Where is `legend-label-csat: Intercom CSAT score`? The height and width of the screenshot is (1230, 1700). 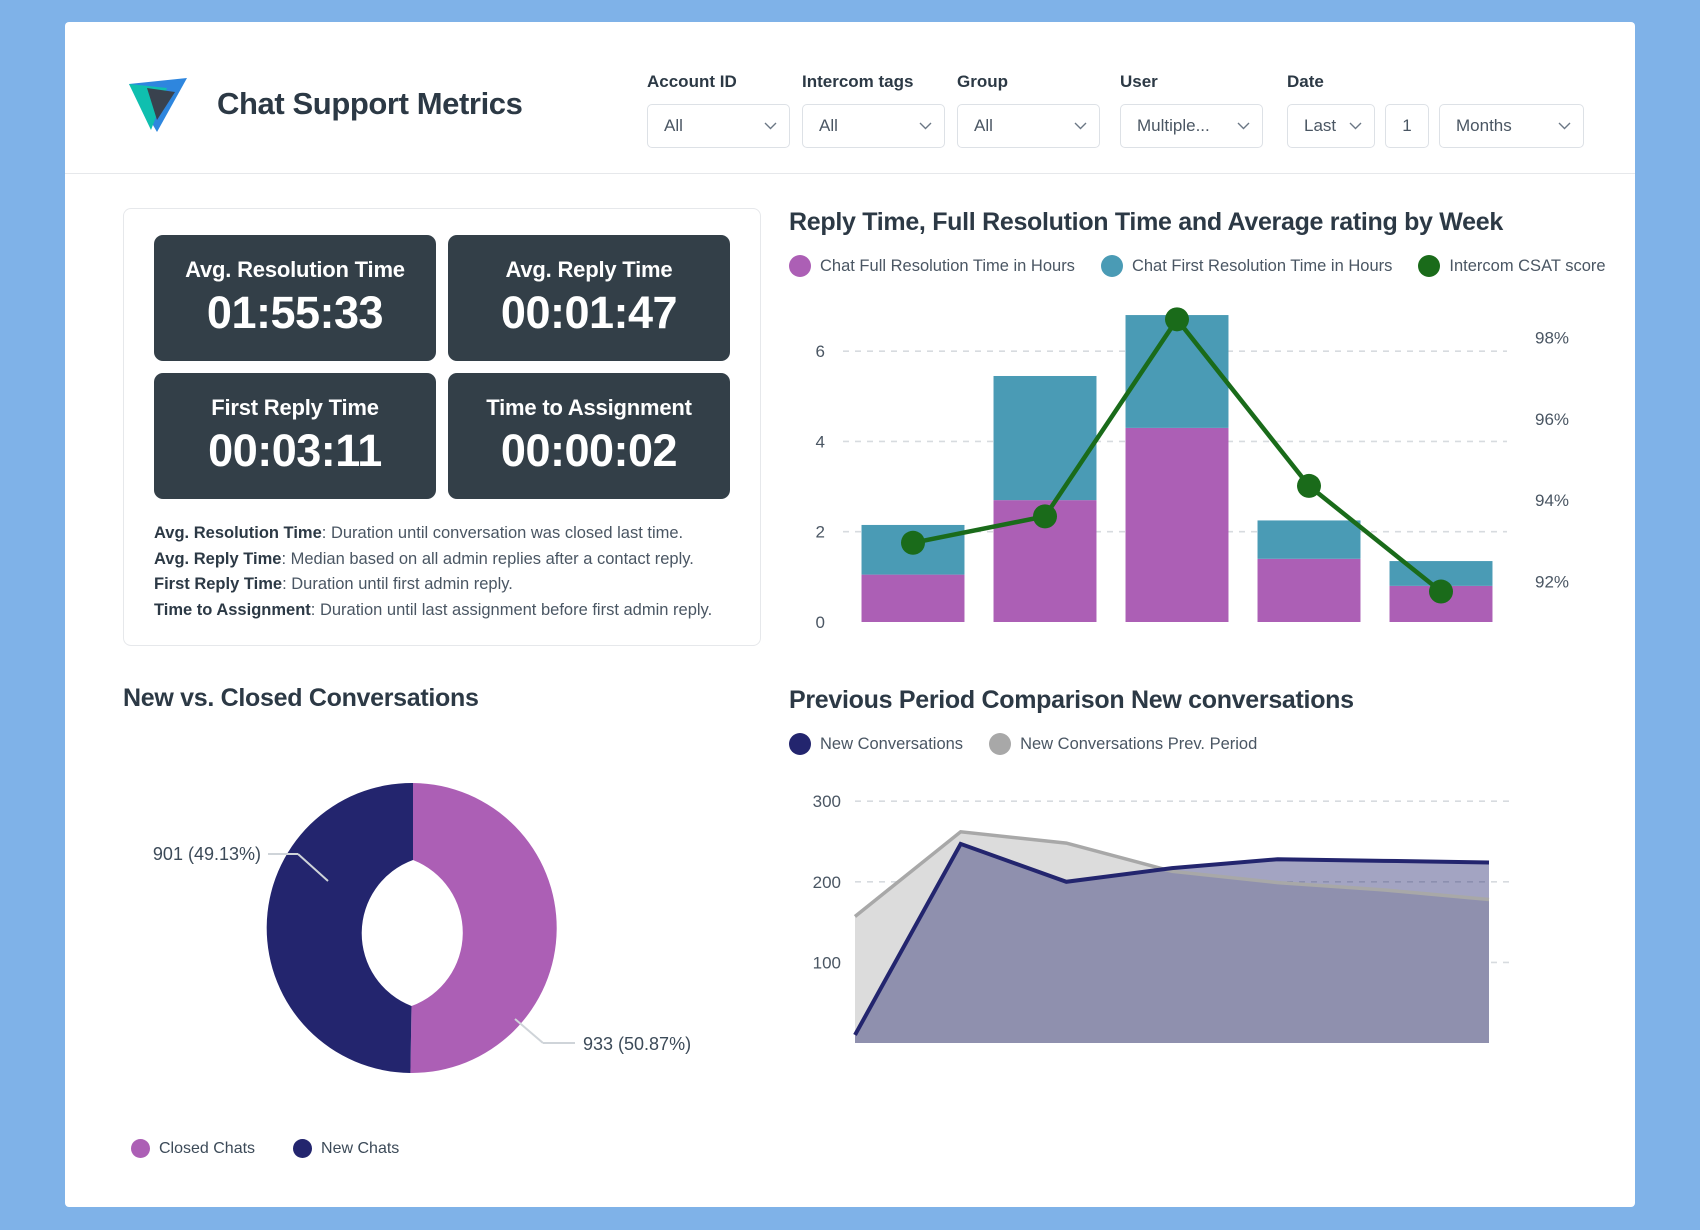
legend-label-csat: Intercom CSAT score is located at coordinates (1527, 265).